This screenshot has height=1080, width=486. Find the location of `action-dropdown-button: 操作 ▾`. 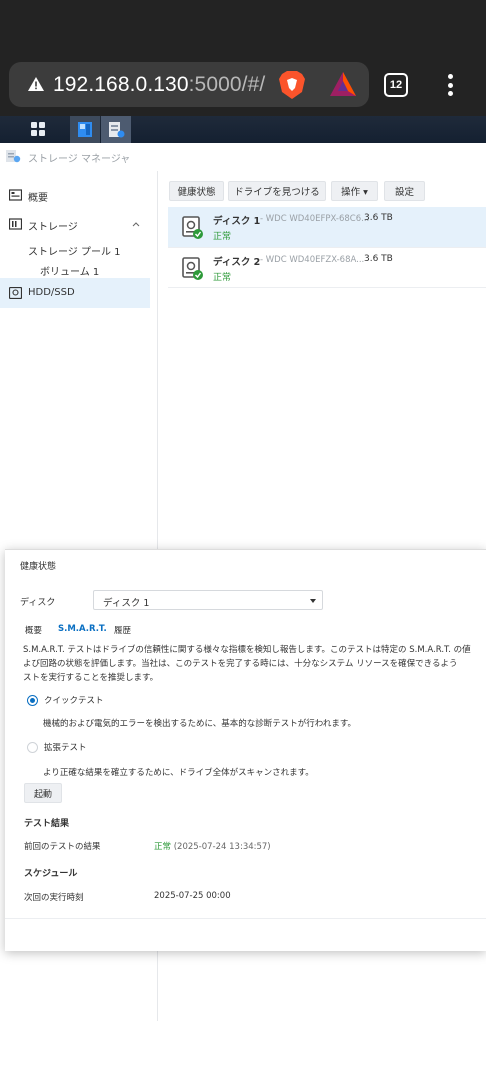

action-dropdown-button: 操作 ▾ is located at coordinates (354, 191).